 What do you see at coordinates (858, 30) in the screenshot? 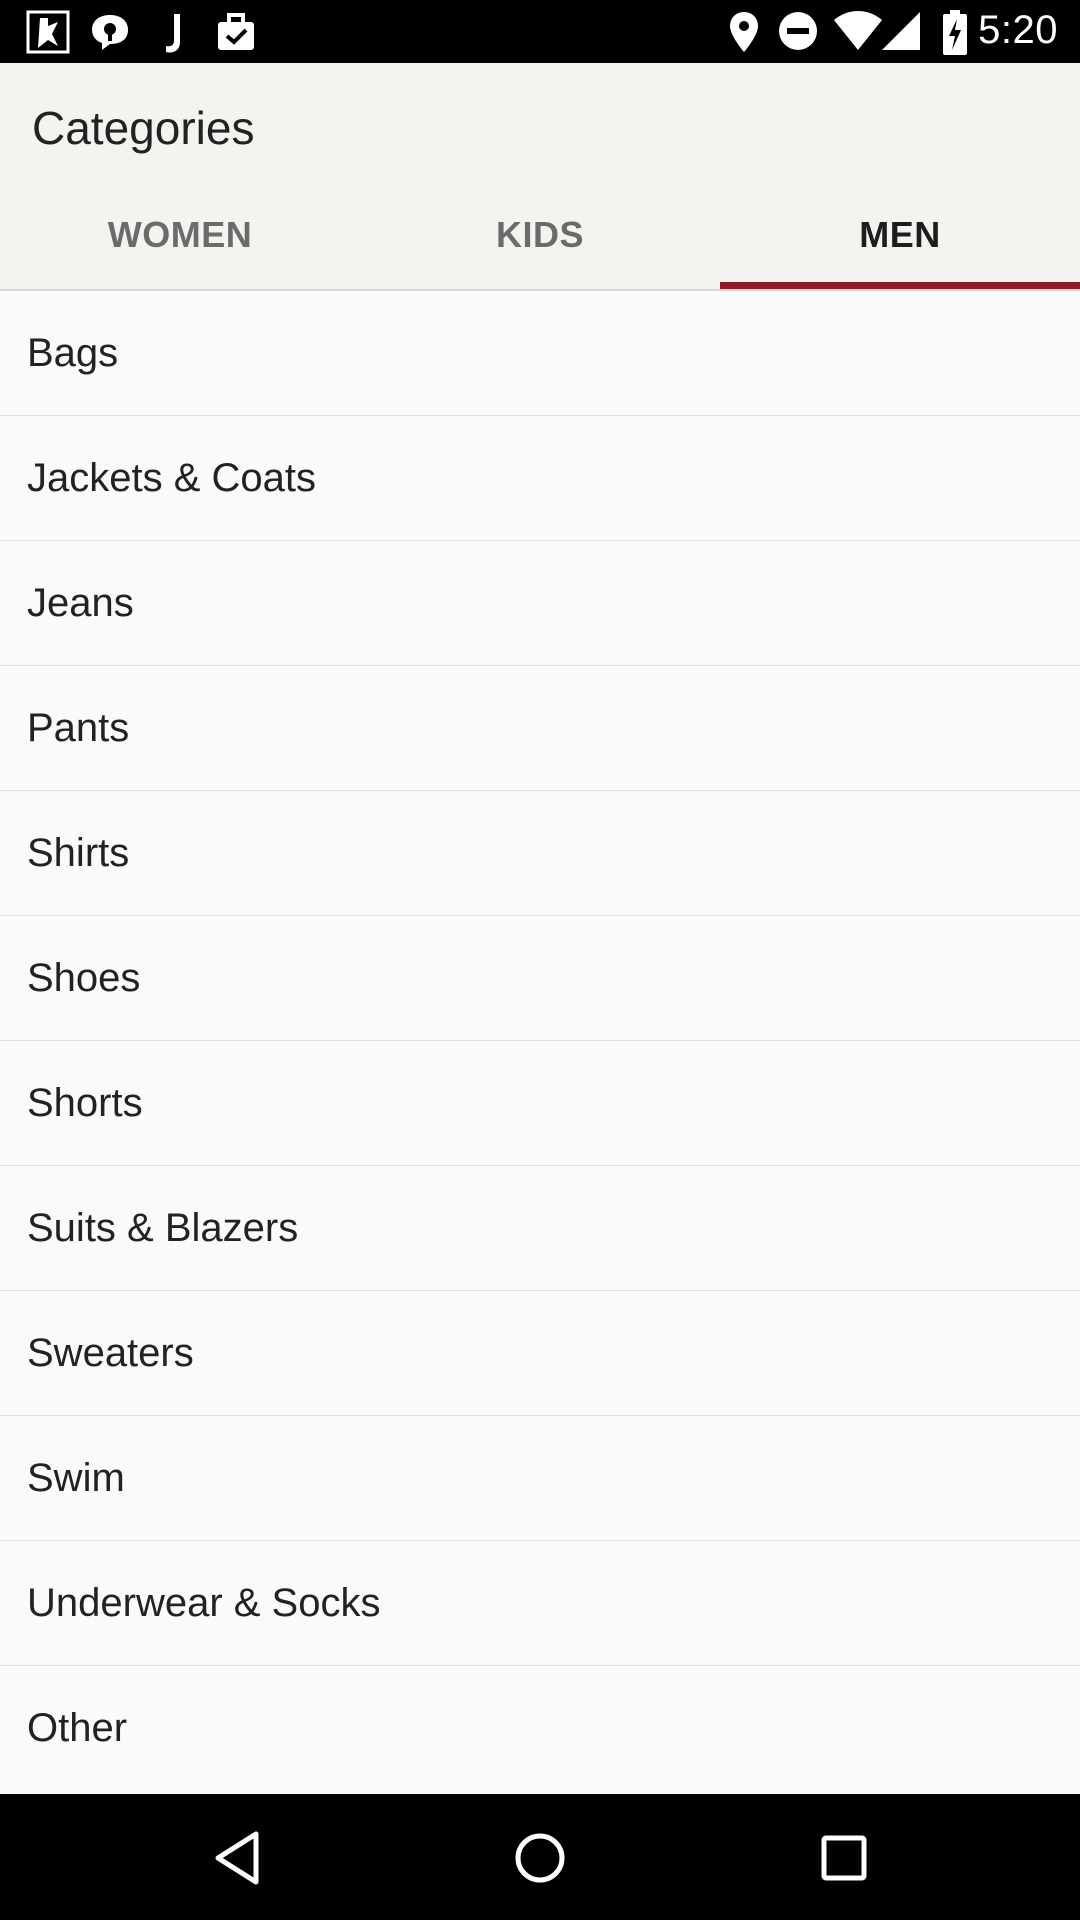
I see `wifi-icon` at bounding box center [858, 30].